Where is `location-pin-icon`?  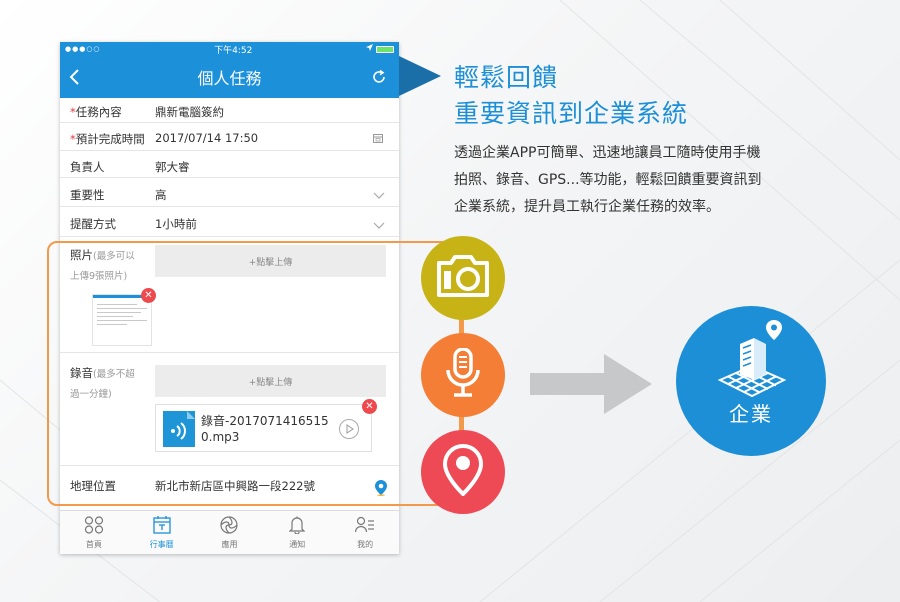 location-pin-icon is located at coordinates (463, 471).